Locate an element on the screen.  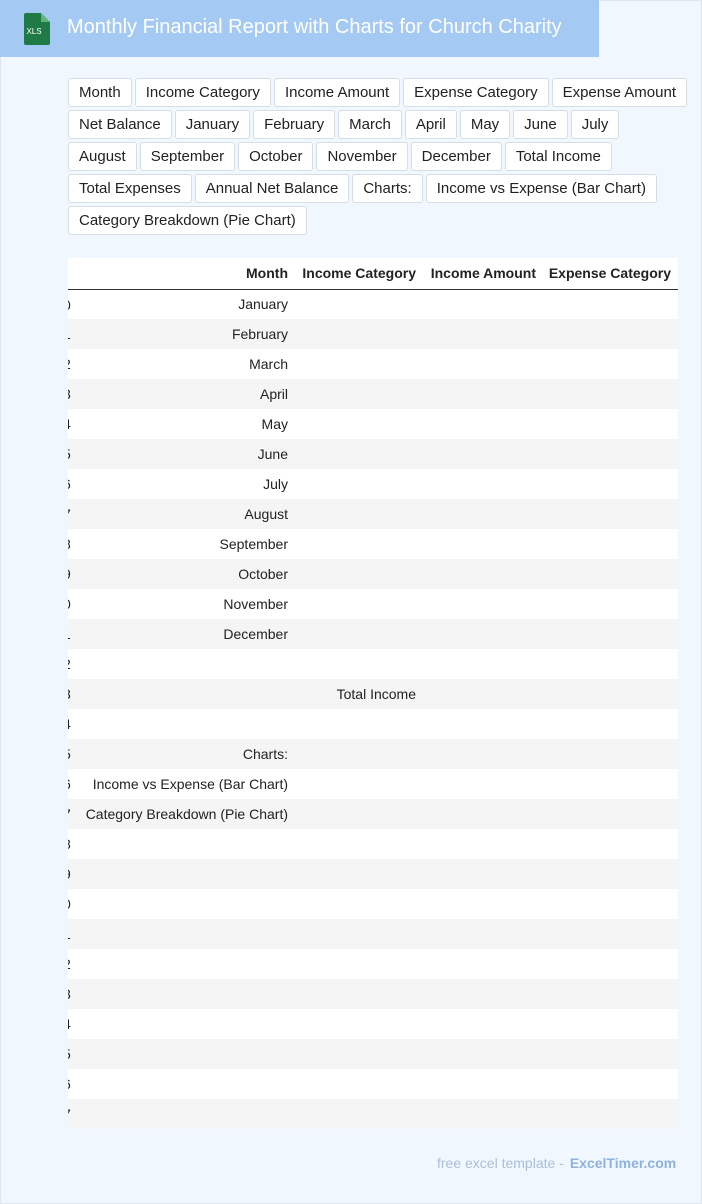
month-cell: September is located at coordinates (187, 544).